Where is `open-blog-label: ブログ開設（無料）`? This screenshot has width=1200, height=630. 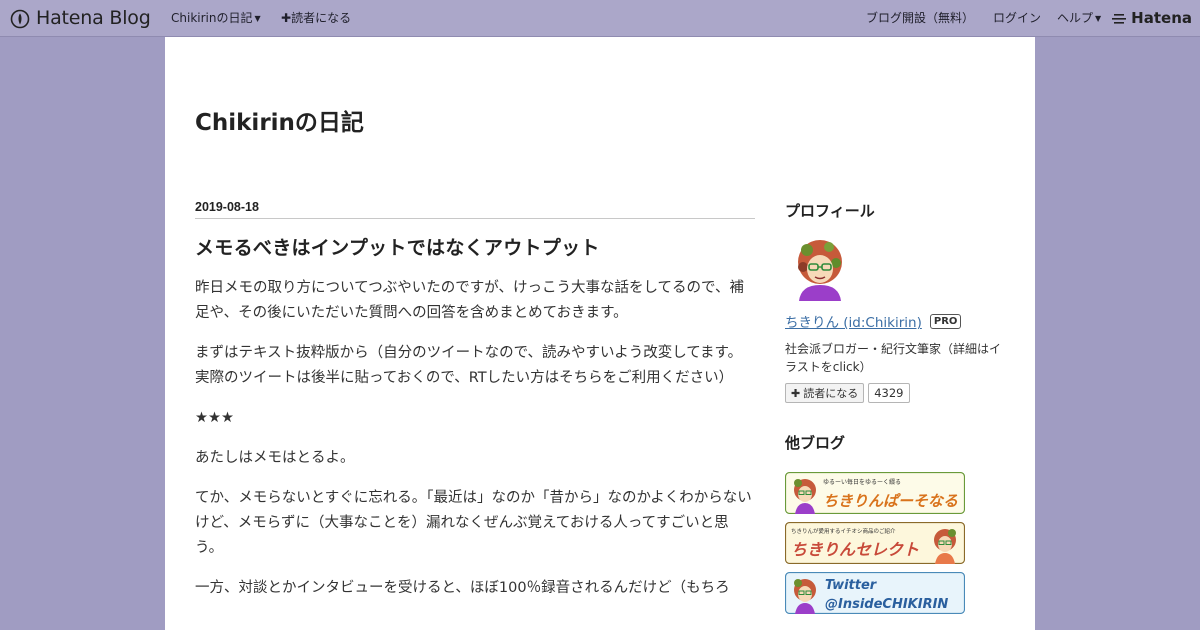 open-blog-label: ブログ開設（無料） is located at coordinates (920, 18).